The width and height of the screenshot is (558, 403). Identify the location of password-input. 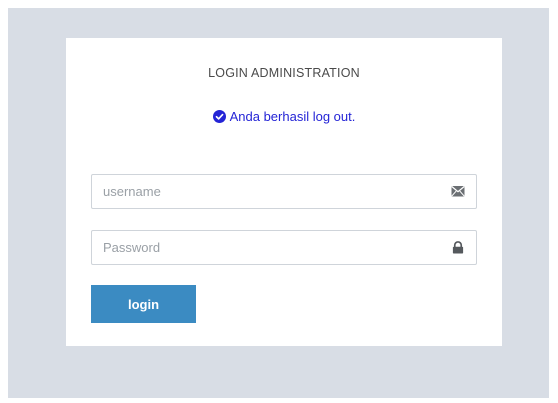
(262, 247).